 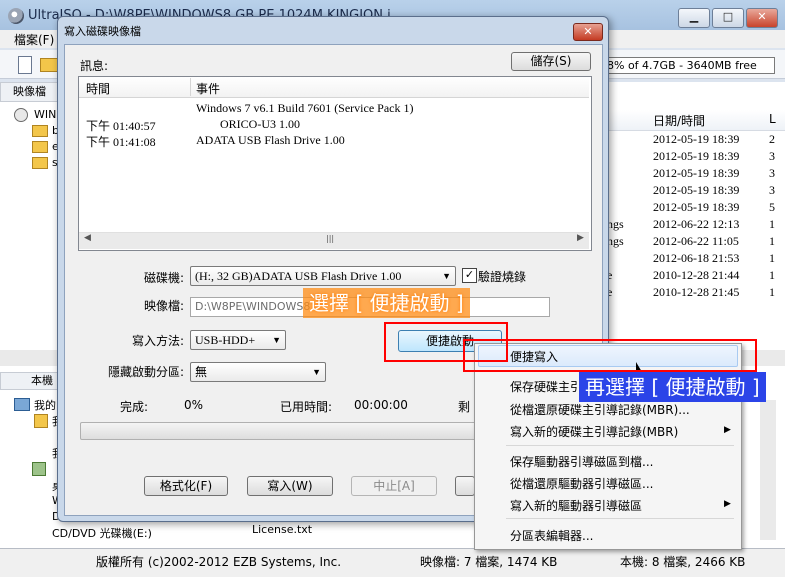 What do you see at coordinates (34, 39) in the screenshot?
I see `menu-file: 檔案(F)` at bounding box center [34, 39].